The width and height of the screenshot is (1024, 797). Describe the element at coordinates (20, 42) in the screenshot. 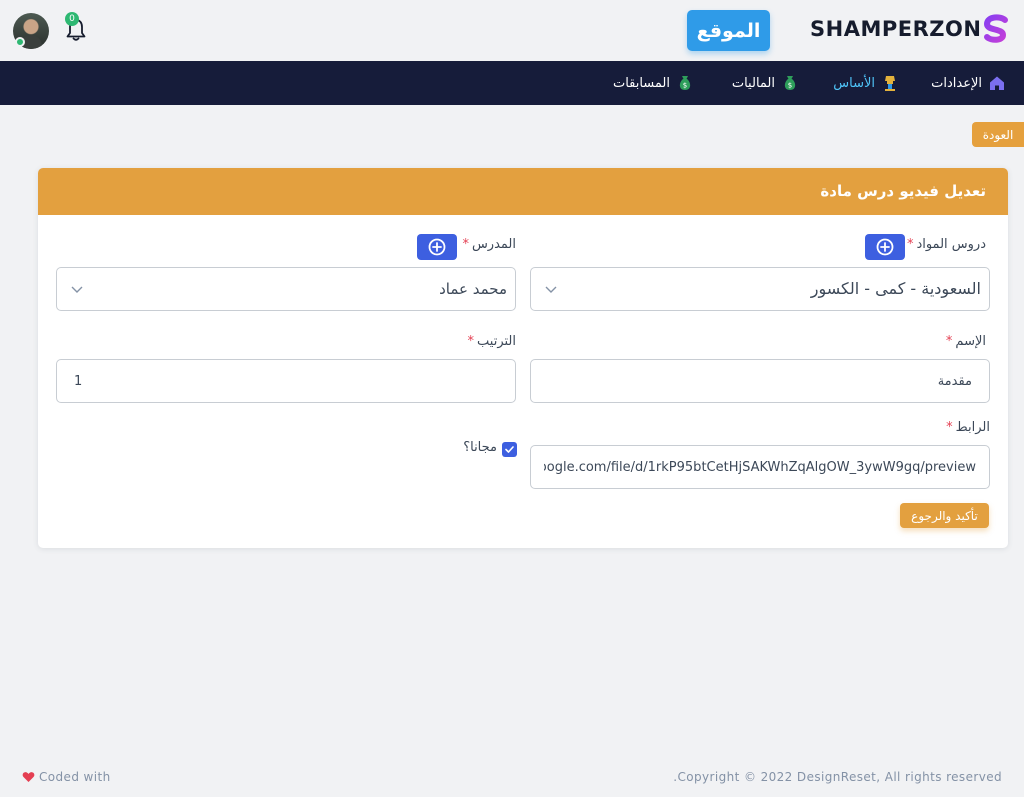

I see `online-status-dot` at that location.